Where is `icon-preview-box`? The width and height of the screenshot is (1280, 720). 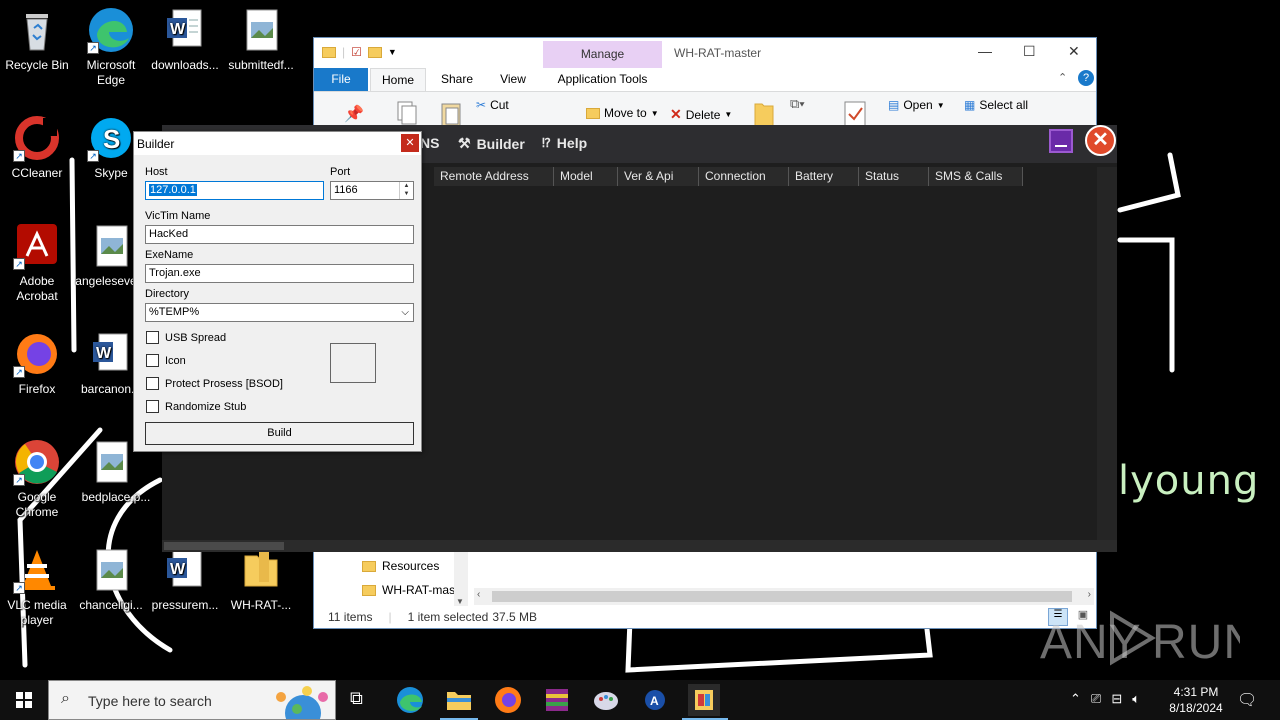
icon-preview-box is located at coordinates (353, 363).